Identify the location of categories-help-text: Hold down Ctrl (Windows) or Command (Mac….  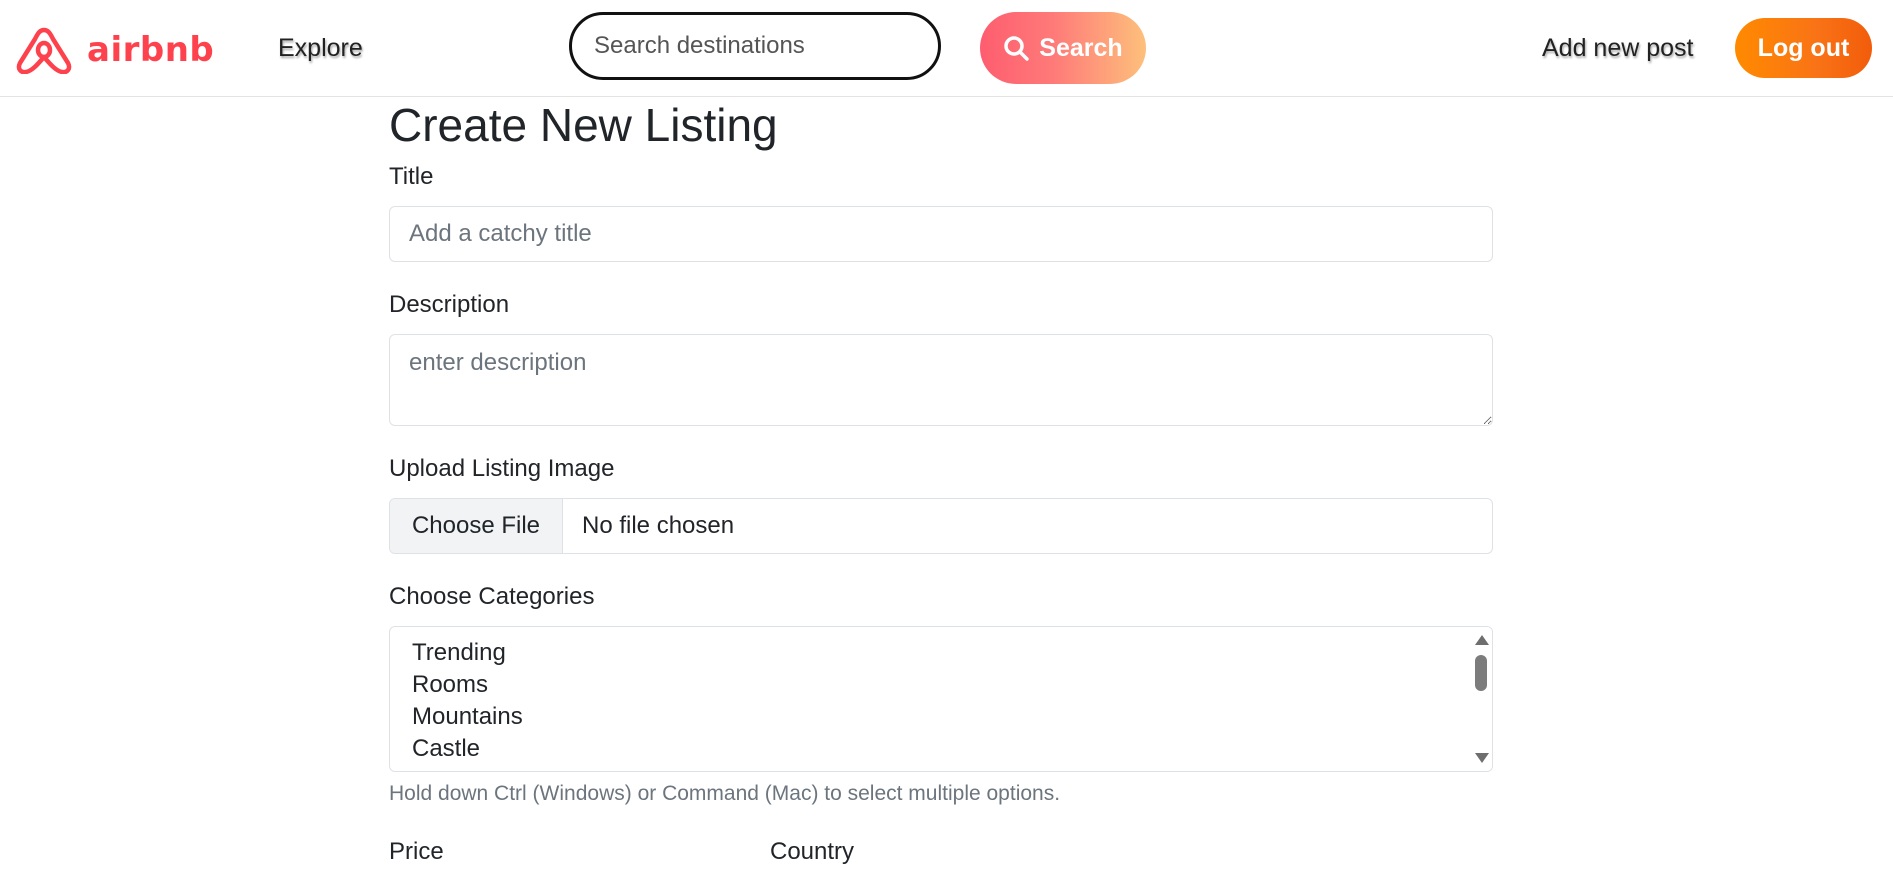
(725, 793).